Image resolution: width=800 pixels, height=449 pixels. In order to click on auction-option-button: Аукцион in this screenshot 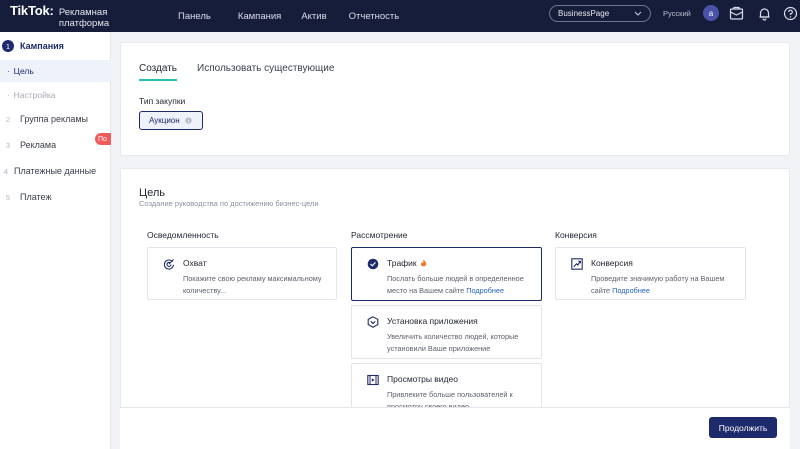, I will do `click(171, 120)`.